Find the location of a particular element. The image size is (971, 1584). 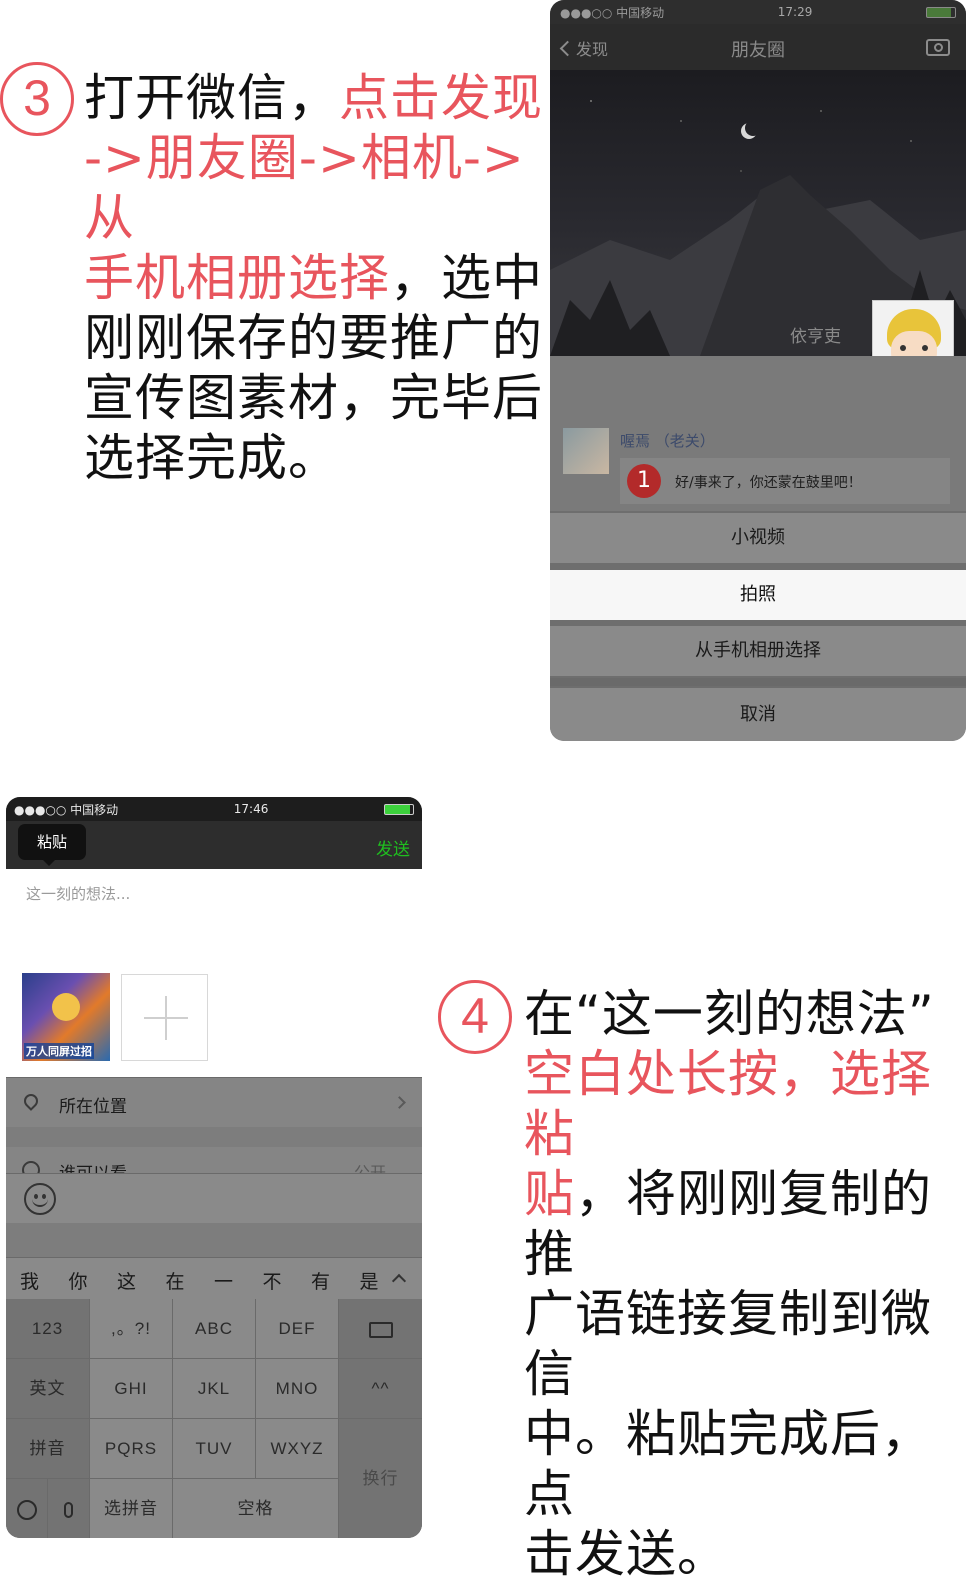

clock-label: 17:29 is located at coordinates (795, 12).